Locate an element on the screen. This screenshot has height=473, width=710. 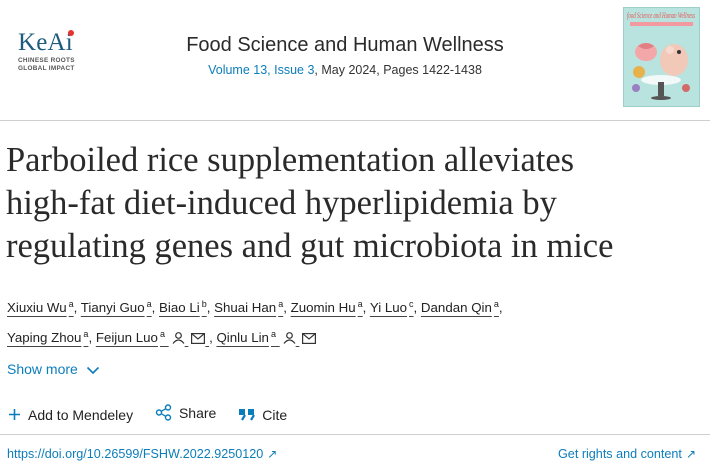
chevron-down-icon is located at coordinates (92, 370).